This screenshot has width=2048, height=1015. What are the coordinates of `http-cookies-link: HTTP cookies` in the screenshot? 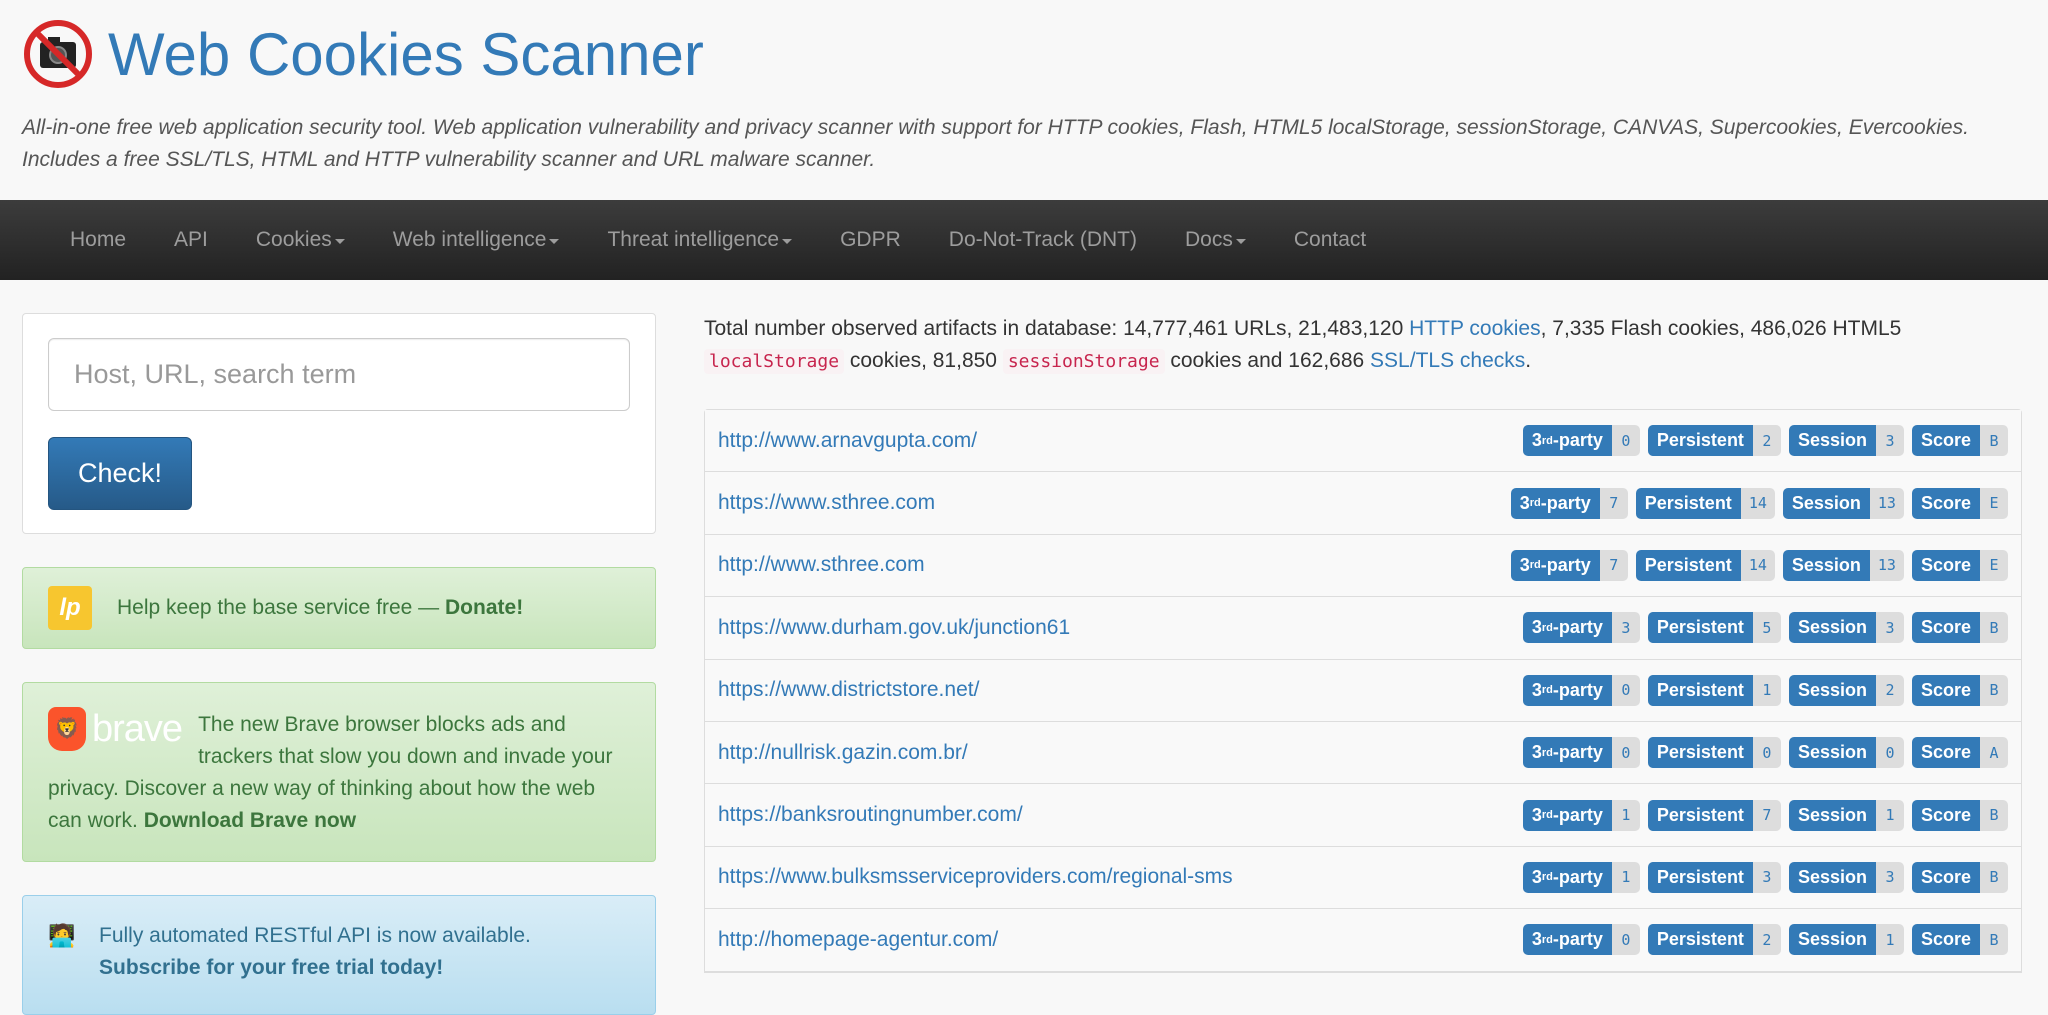 It's located at (1475, 328).